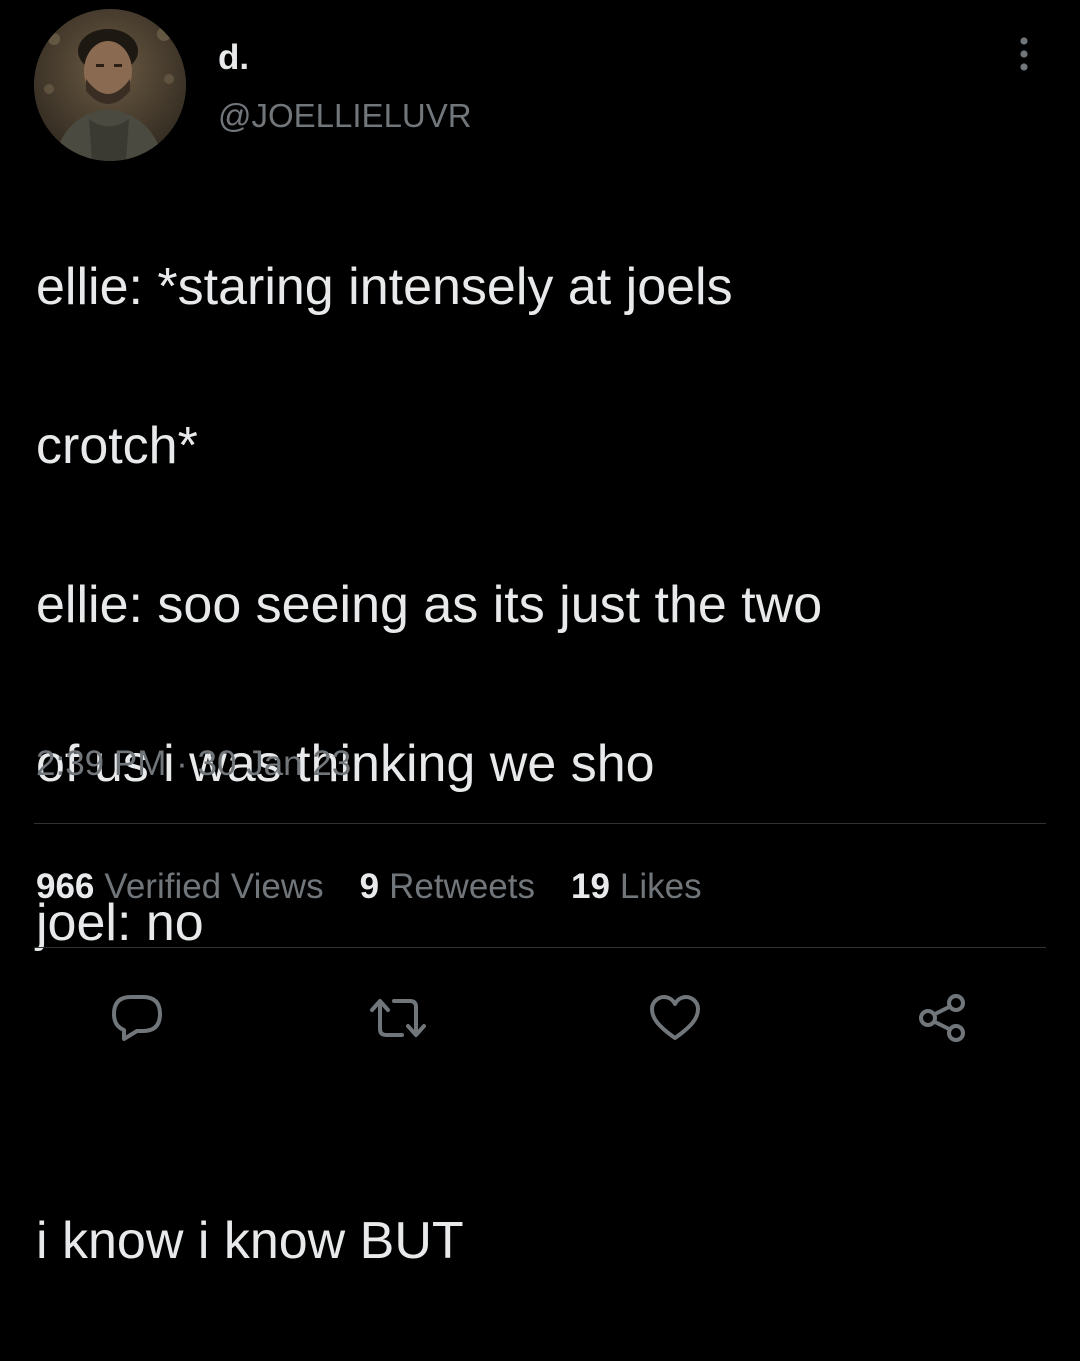 Image resolution: width=1080 pixels, height=1361 pixels. I want to click on tweet-stats: 966 Verified Views 9 Retweets 19 Likes, so click(387, 887).